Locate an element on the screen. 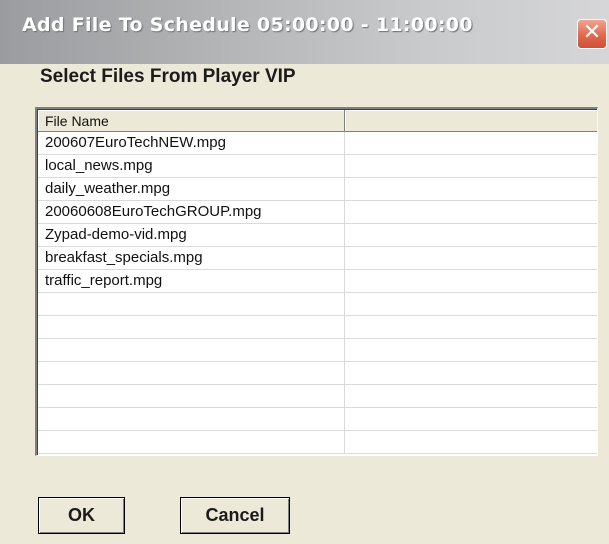  list-header: File Name is located at coordinates (317, 121).